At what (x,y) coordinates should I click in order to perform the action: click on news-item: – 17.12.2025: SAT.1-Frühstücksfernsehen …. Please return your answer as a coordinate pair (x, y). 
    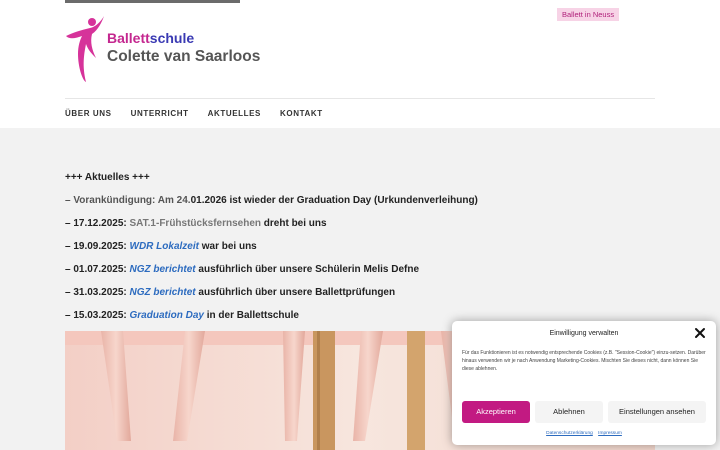
    Looking at the image, I should click on (360, 229).